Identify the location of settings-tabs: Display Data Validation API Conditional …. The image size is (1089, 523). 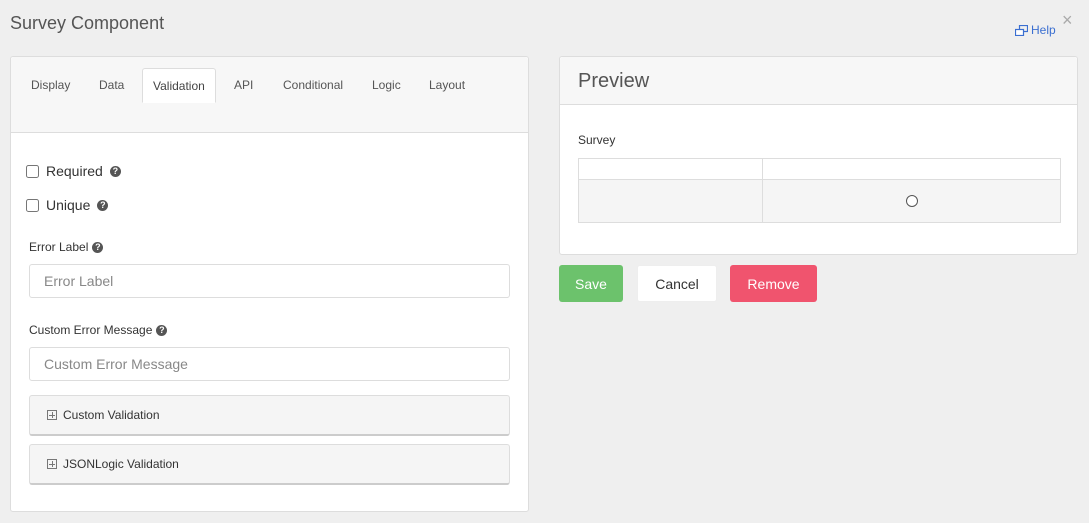
(269, 95).